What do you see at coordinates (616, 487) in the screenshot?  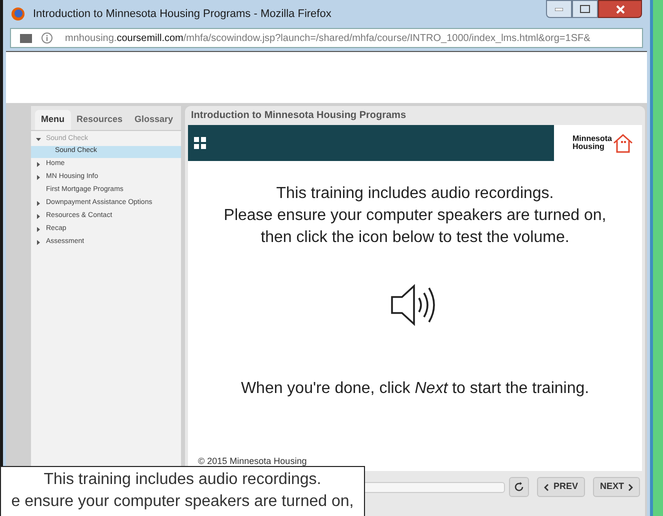 I see `next-button: NEXT` at bounding box center [616, 487].